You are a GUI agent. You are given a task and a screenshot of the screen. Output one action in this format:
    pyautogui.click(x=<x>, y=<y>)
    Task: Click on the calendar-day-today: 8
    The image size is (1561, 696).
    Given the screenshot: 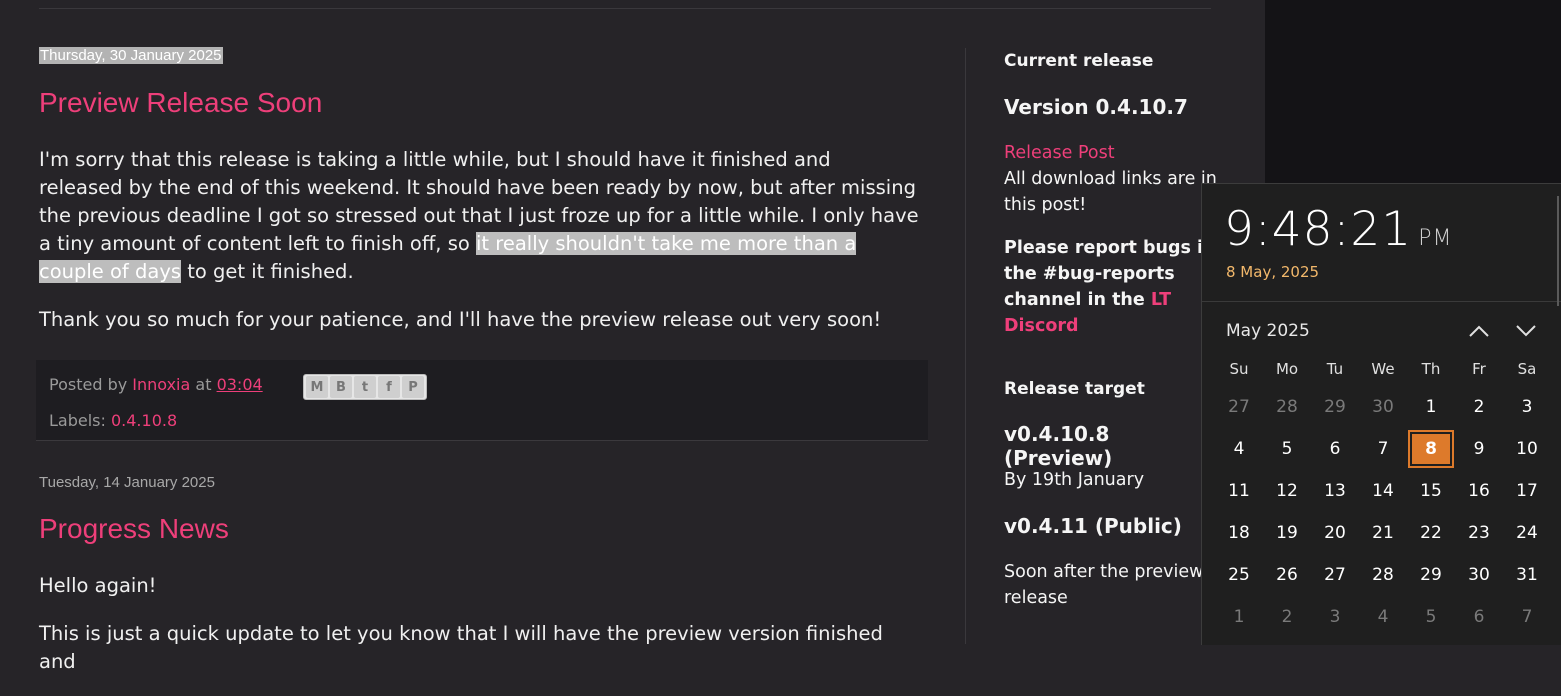 What is the action you would take?
    pyautogui.click(x=1431, y=449)
    